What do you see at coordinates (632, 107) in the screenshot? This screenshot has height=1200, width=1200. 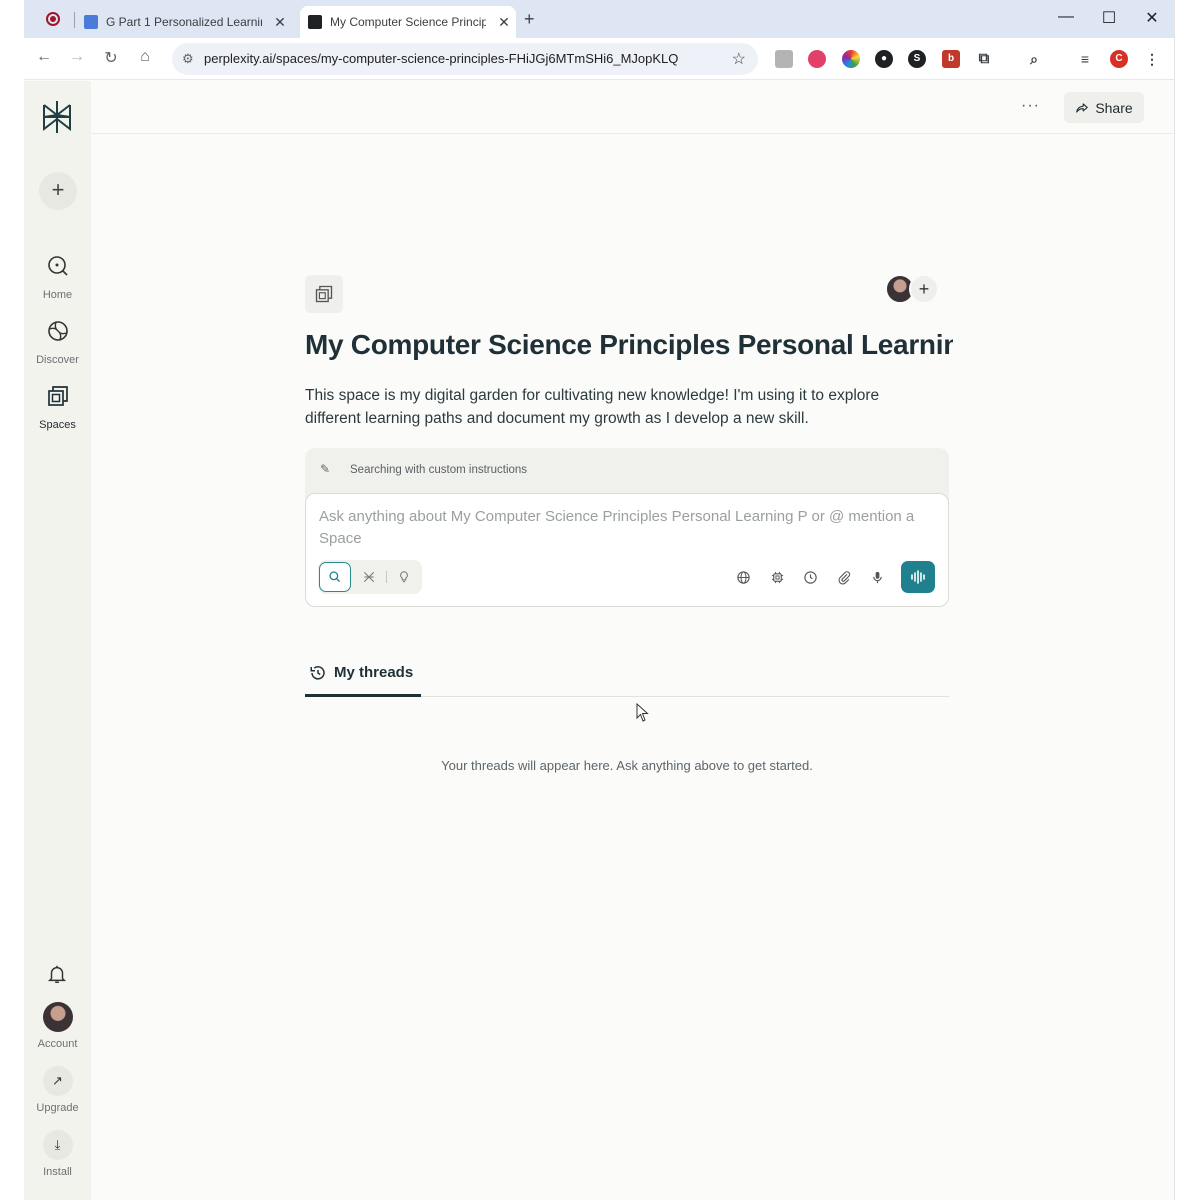 I see `page-header: ··· Share` at bounding box center [632, 107].